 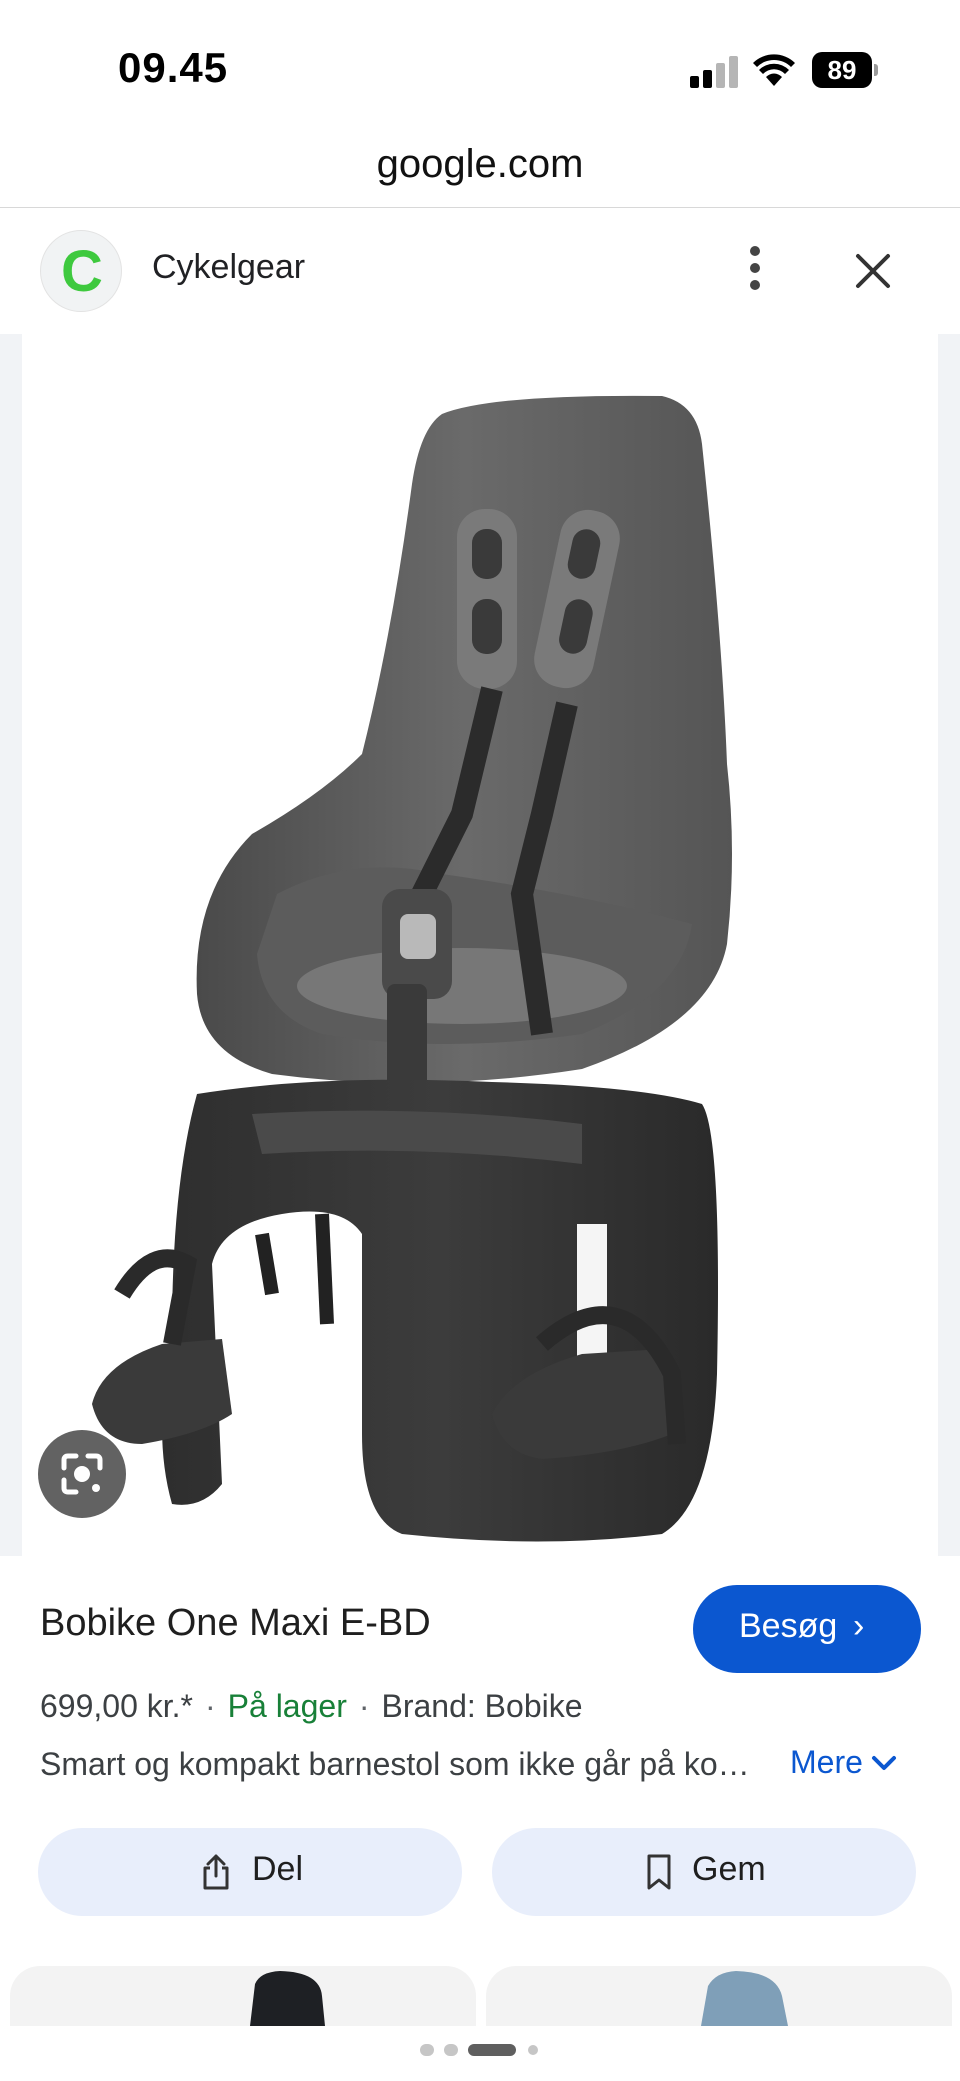 What do you see at coordinates (873, 271) in the screenshot?
I see `close-icon` at bounding box center [873, 271].